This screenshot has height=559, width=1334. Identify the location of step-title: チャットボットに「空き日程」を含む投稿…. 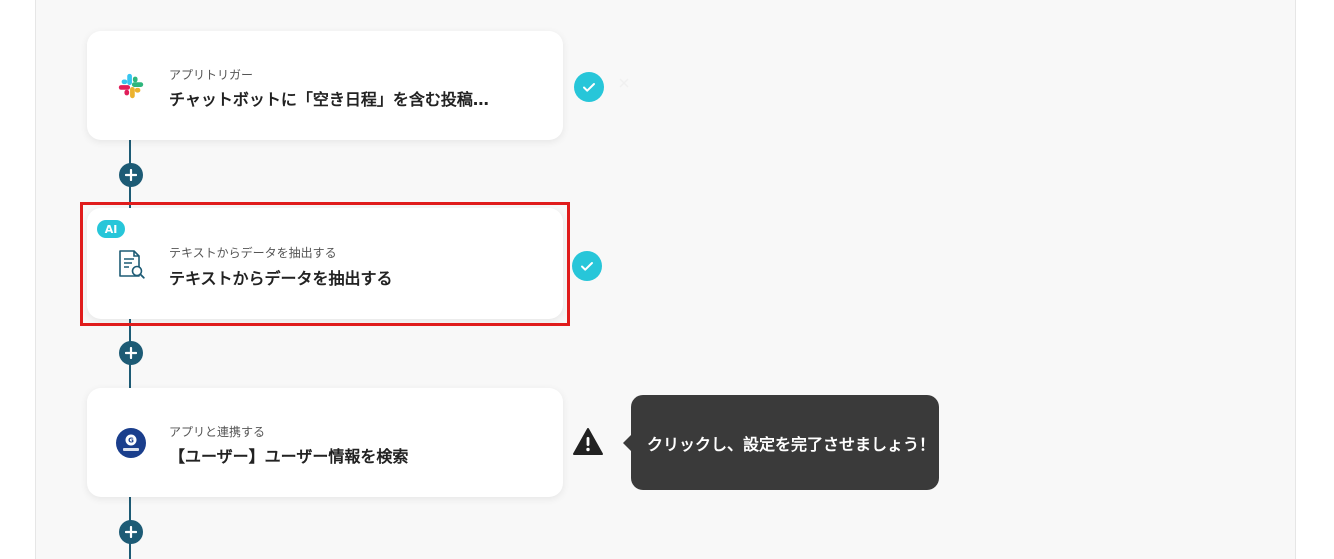
(329, 99).